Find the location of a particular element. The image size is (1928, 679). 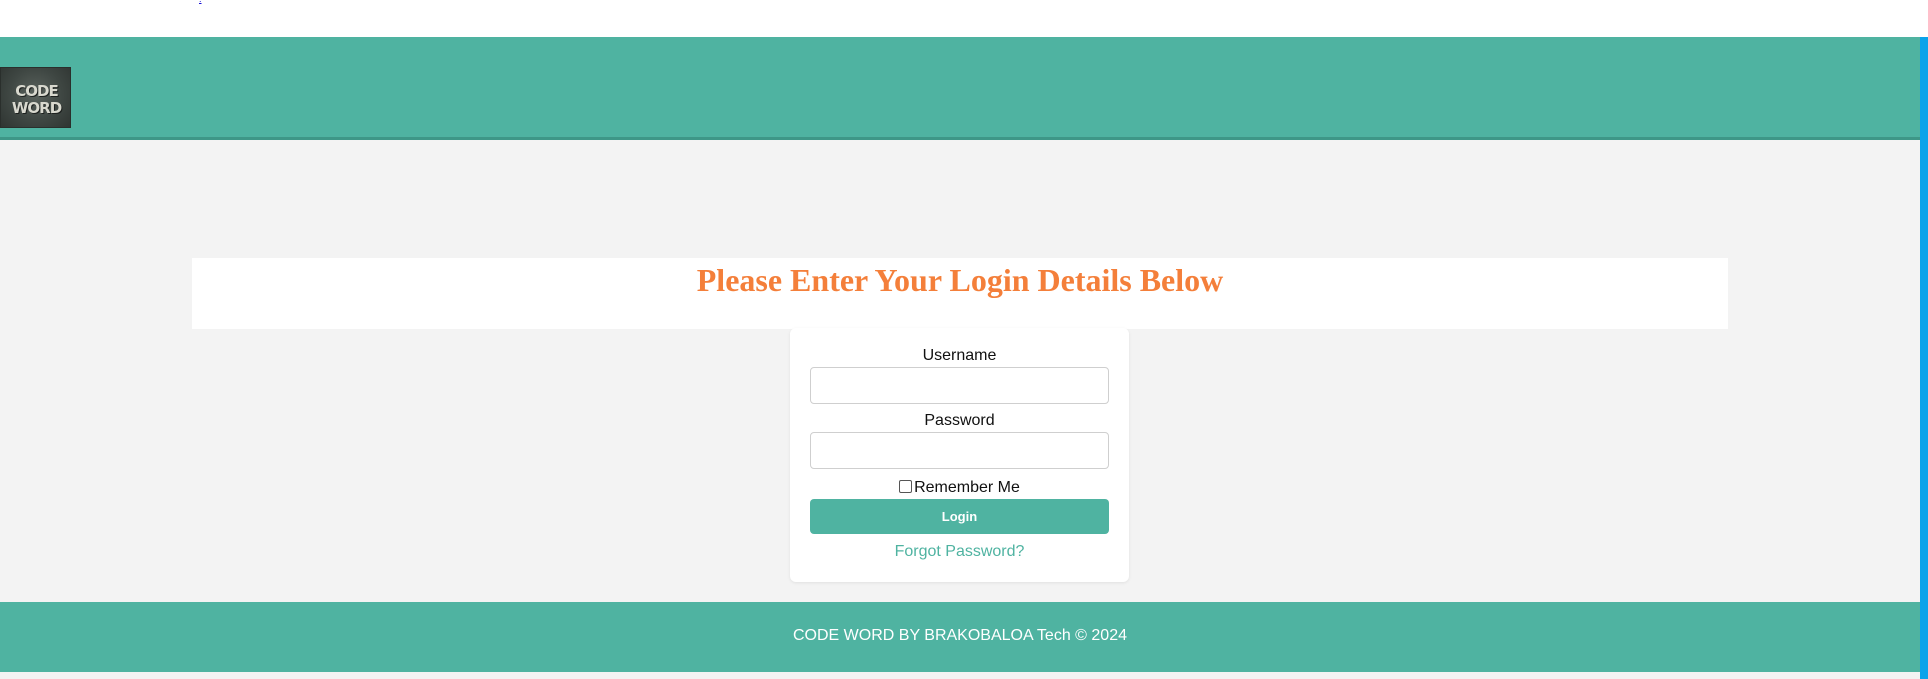

logo-text-line-1: CODE is located at coordinates (36, 91).